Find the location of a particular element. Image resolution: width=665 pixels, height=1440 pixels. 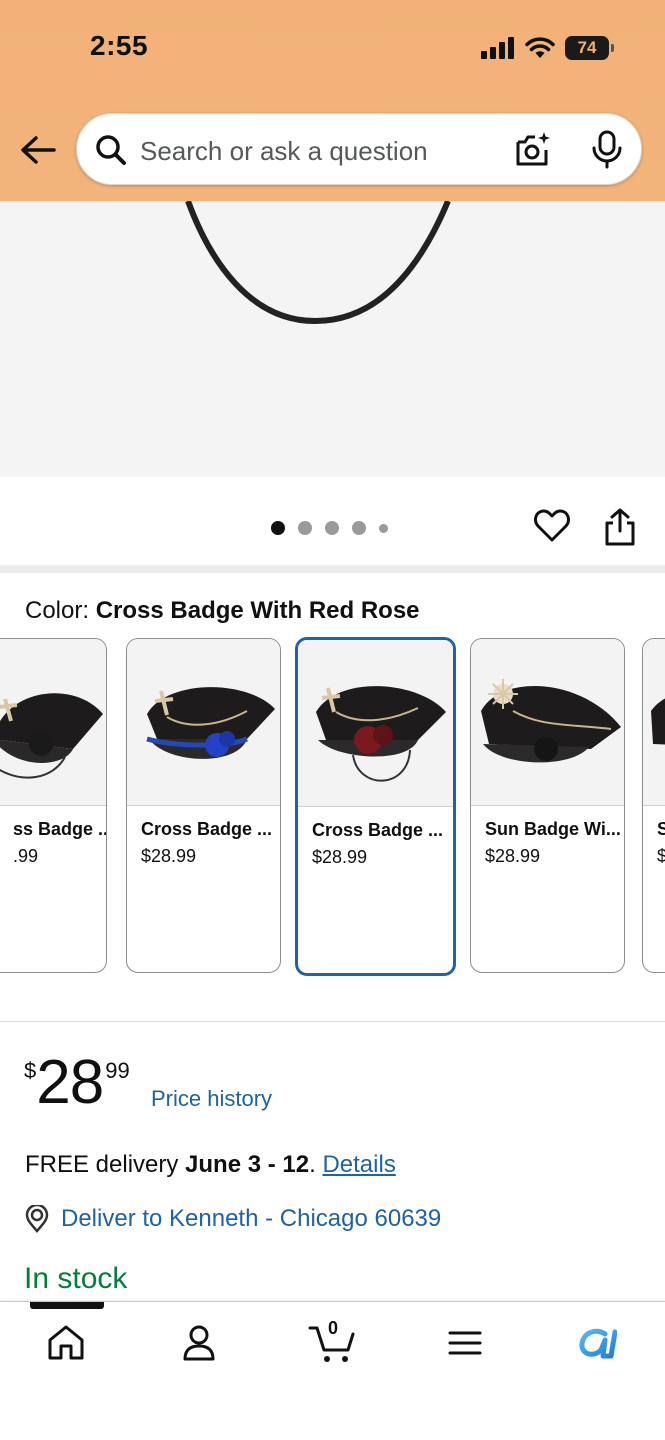

color-swatch: ss Badge ... .99 is located at coordinates (53, 805).